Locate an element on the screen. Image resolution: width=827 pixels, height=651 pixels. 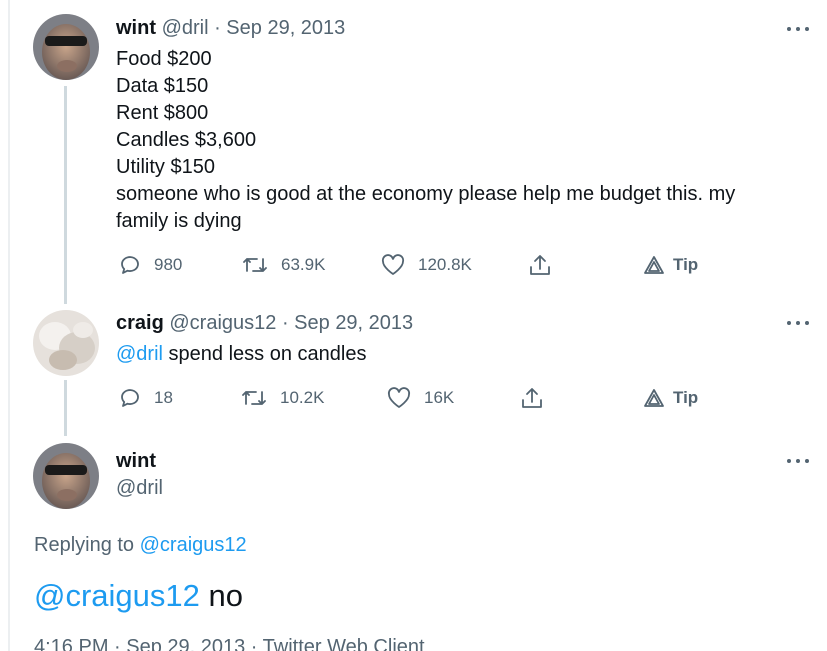
tweet-line: Candles $3,600 is located at coordinates (186, 140).